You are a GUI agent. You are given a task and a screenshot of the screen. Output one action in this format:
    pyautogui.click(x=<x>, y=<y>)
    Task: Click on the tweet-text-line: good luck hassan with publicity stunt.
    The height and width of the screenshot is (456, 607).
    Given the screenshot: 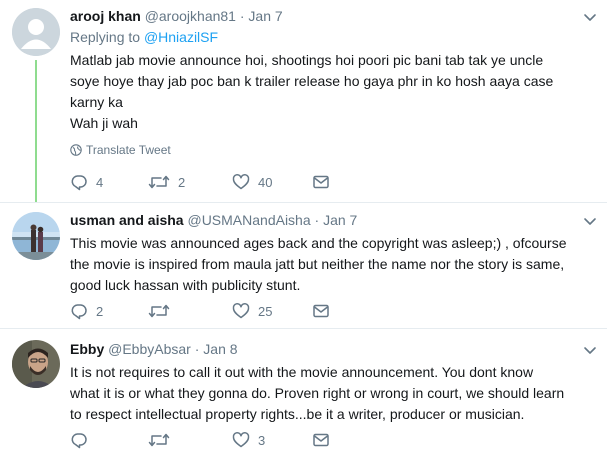 What is the action you would take?
    pyautogui.click(x=185, y=285)
    